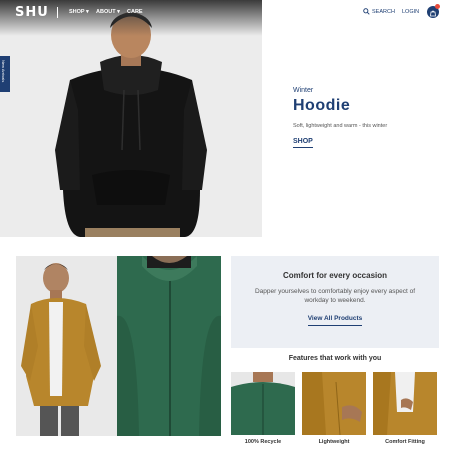 Image resolution: width=450 pixels, height=450 pixels. Describe the element at coordinates (263, 442) in the screenshot. I see `feature-label: 100% Recycle` at that location.